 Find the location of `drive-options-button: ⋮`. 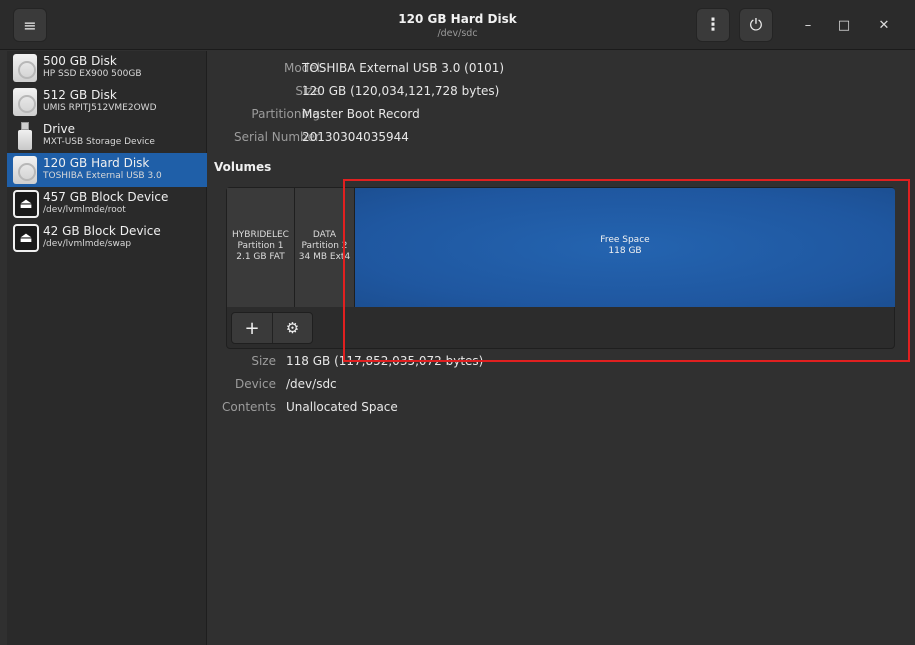

drive-options-button: ⋮ is located at coordinates (713, 25).